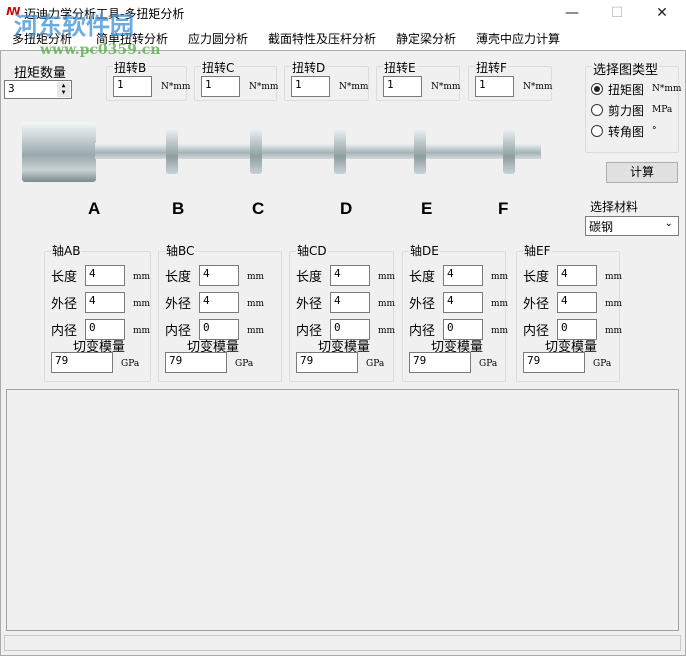 This screenshot has height=656, width=686. Describe the element at coordinates (518, 38) in the screenshot. I see `menu-thin-shell: 薄壳中应力计算` at that location.